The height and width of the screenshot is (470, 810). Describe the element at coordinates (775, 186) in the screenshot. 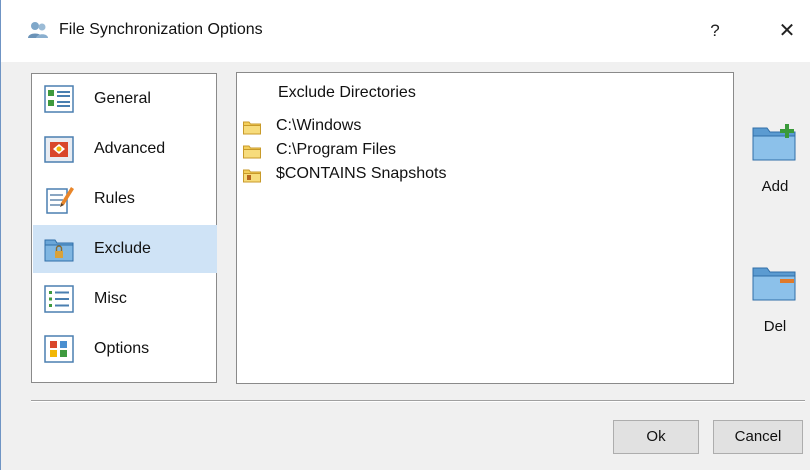

I see `add-label: Add` at that location.